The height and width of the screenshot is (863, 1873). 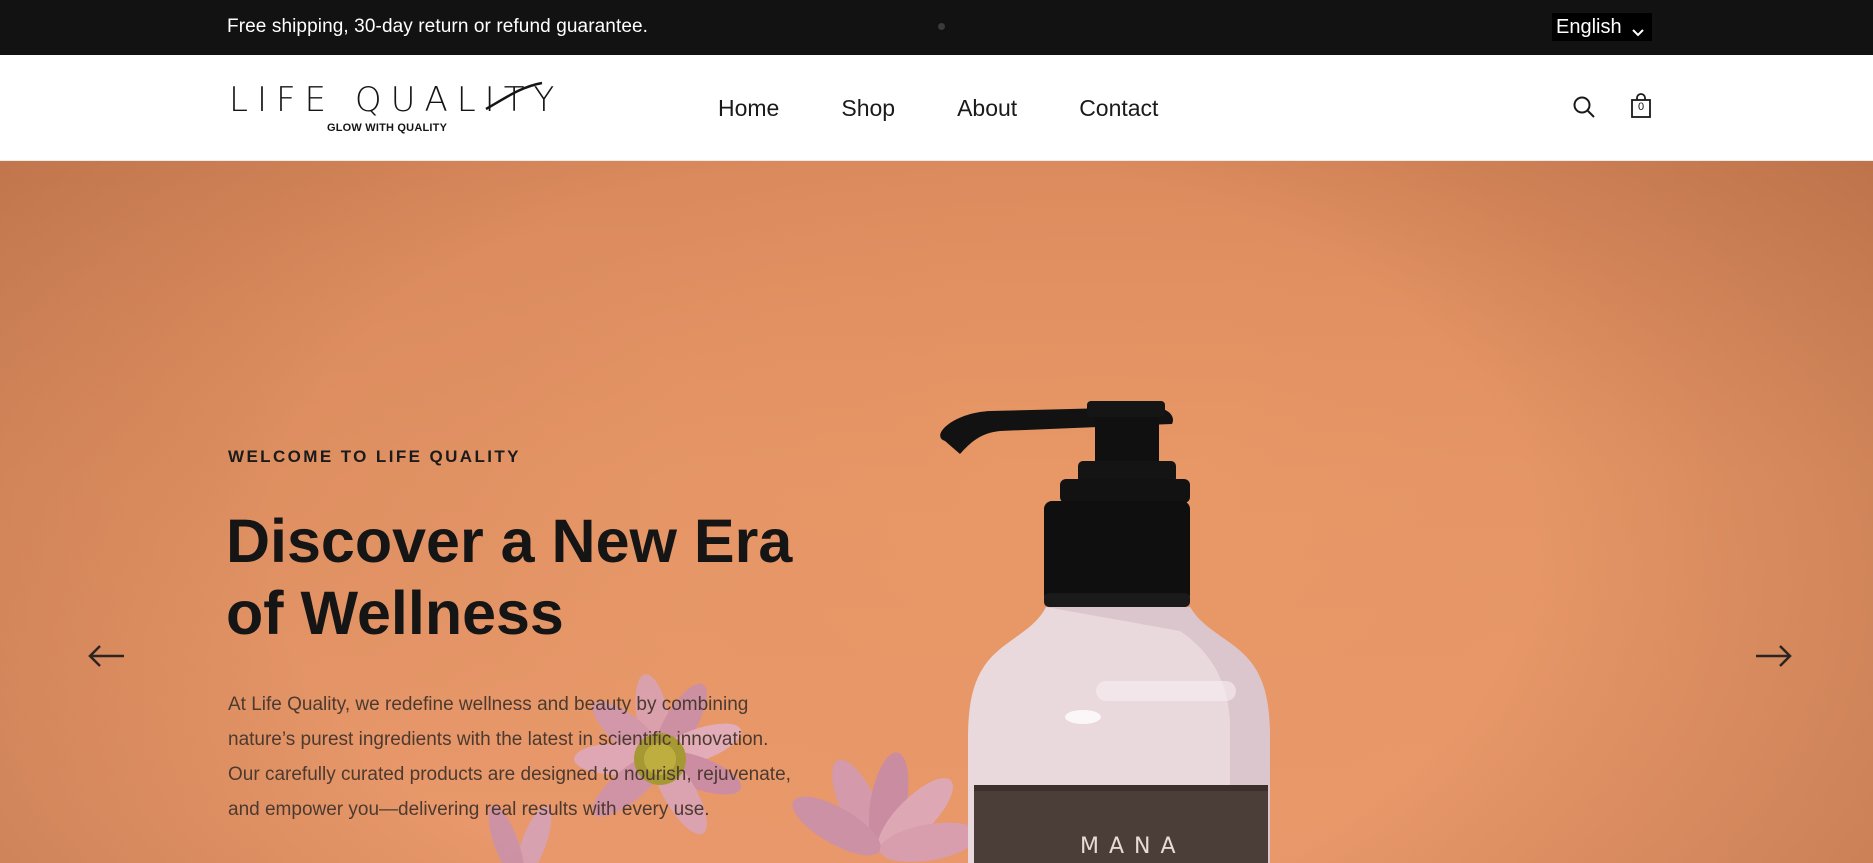 What do you see at coordinates (374, 456) in the screenshot?
I see `hero-eyebrow: WELCOME TO LIFE QUALITY` at bounding box center [374, 456].